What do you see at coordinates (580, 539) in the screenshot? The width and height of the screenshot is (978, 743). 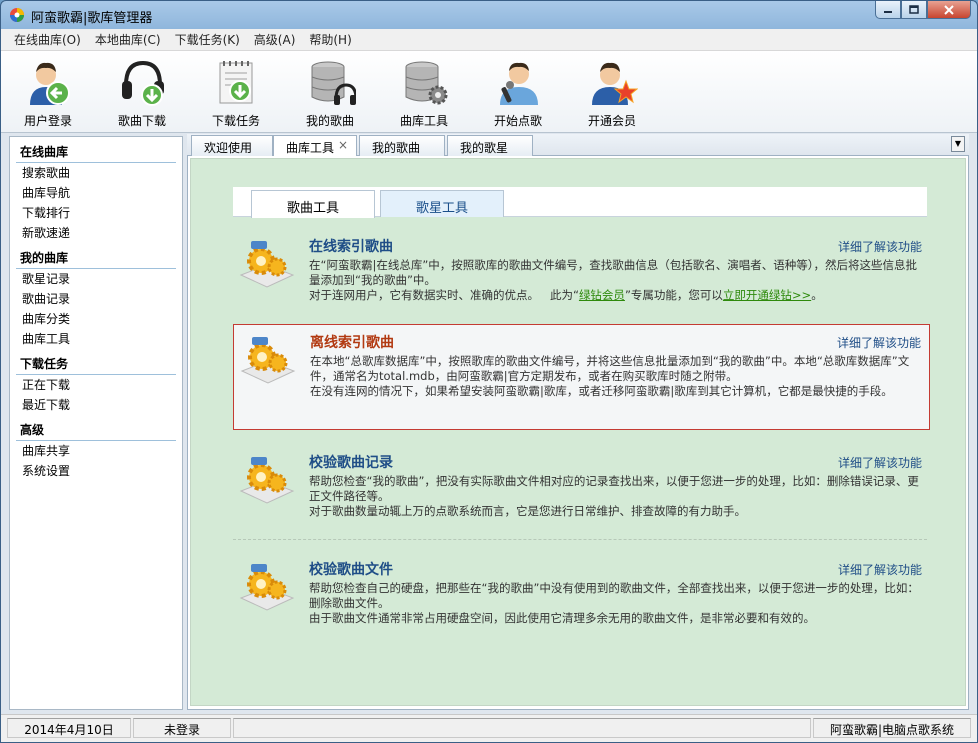 I see `section-divider` at bounding box center [580, 539].